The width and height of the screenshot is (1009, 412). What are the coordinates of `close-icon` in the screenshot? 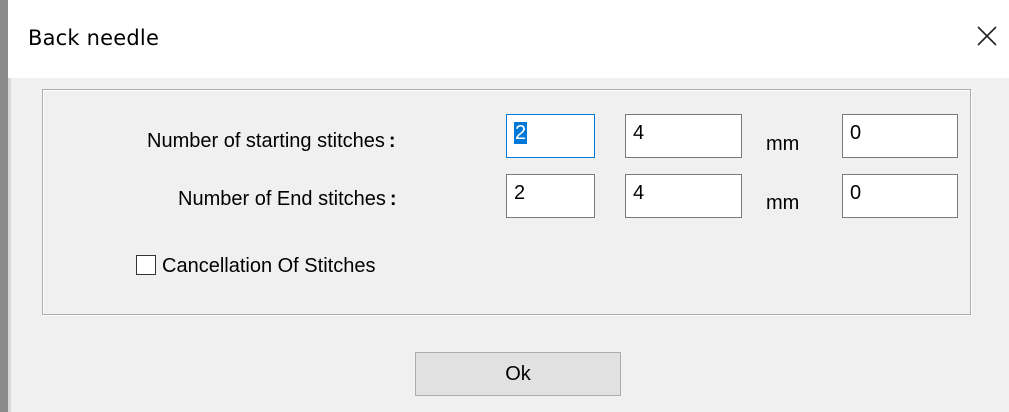 It's located at (987, 36).